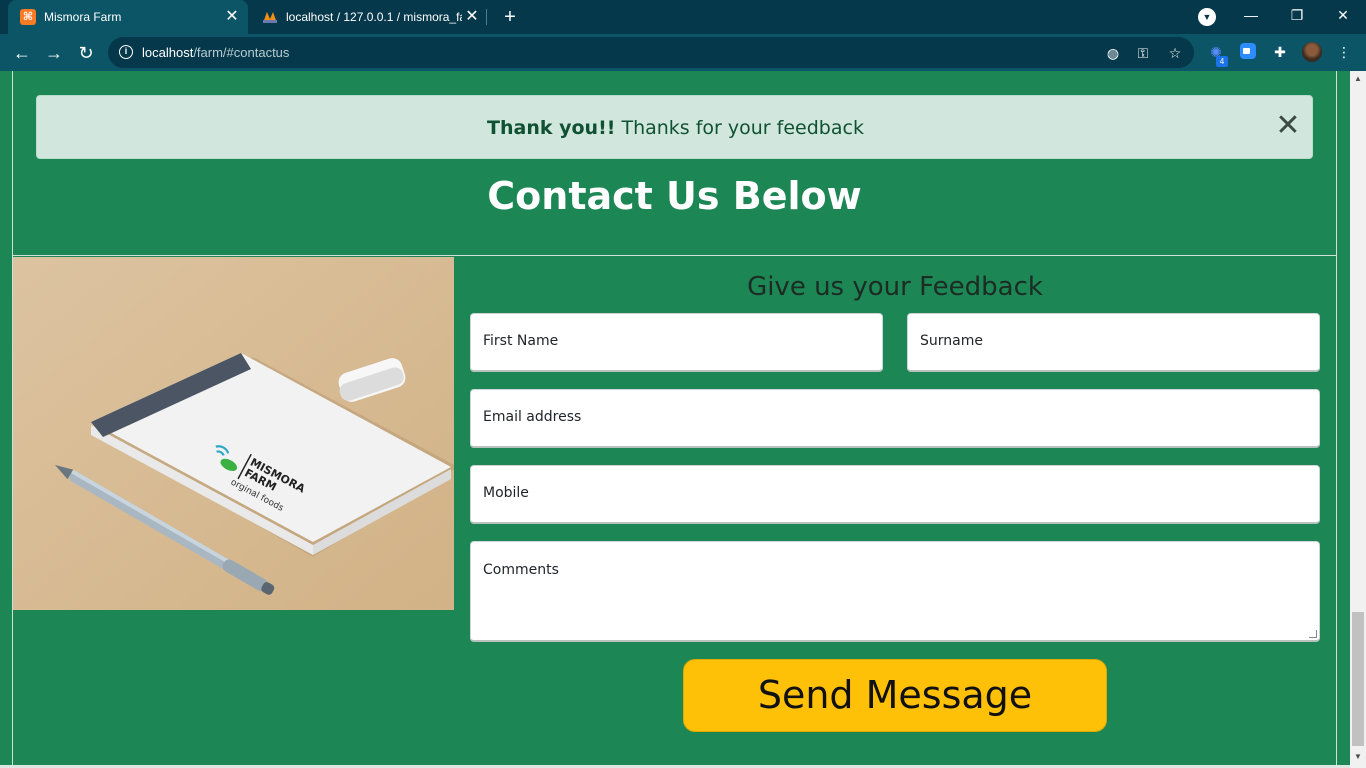 The image size is (1366, 768). Describe the element at coordinates (1358, 757) in the screenshot. I see `scroll-down-icon: ▼` at that location.